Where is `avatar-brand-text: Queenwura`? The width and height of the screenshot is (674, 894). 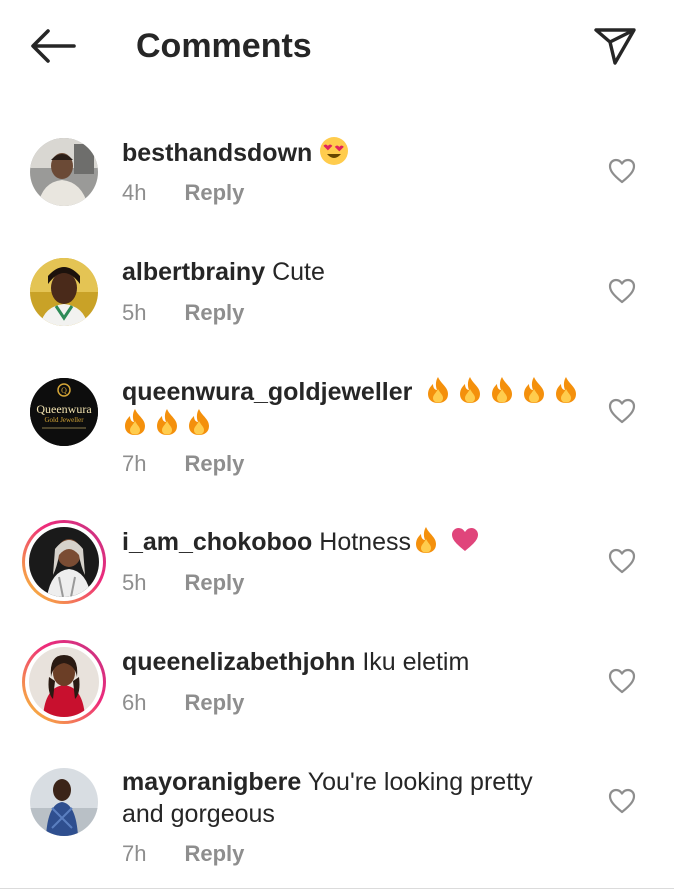 avatar-brand-text: Queenwura is located at coordinates (64, 409).